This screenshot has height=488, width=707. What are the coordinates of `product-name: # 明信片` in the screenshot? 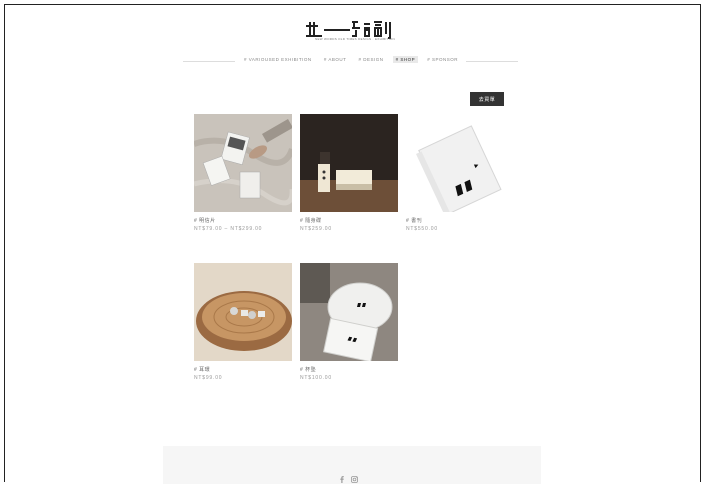 It's located at (205, 220).